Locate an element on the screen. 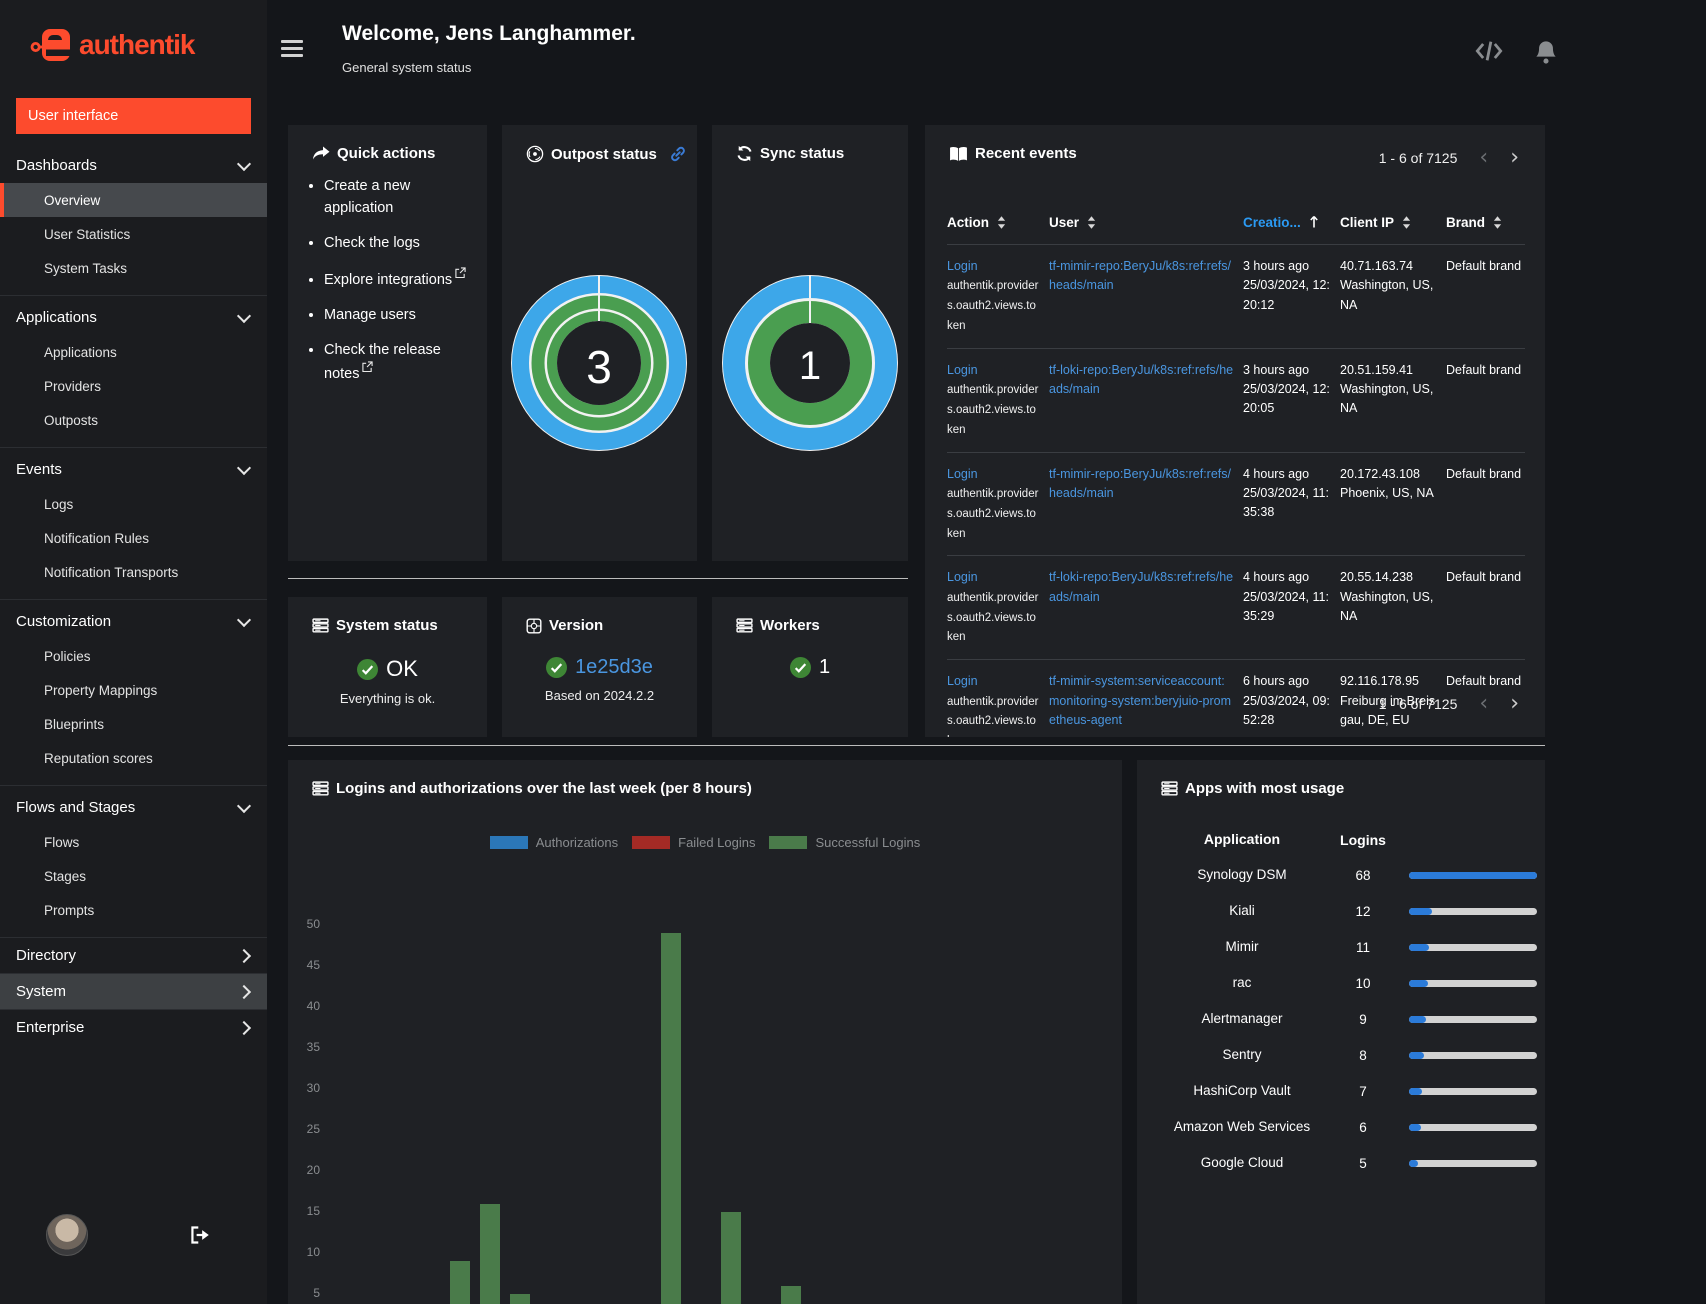  sidebar-item-stages: Stages is located at coordinates (133, 876).